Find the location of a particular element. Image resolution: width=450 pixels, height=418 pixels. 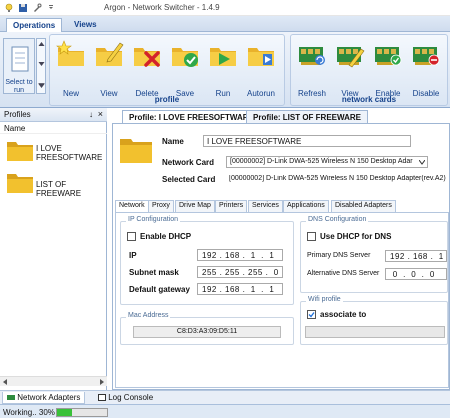

save-button: Save is located at coordinates (185, 67).